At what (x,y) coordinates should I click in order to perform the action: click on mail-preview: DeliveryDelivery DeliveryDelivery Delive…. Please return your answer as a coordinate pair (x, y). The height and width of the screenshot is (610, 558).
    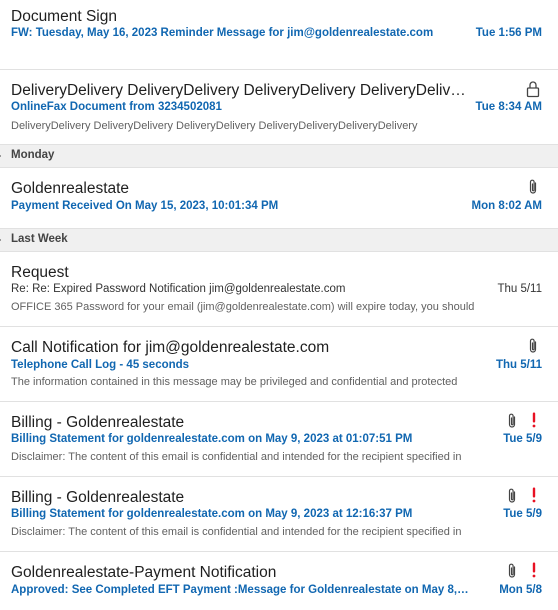
    Looking at the image, I should click on (214, 126).